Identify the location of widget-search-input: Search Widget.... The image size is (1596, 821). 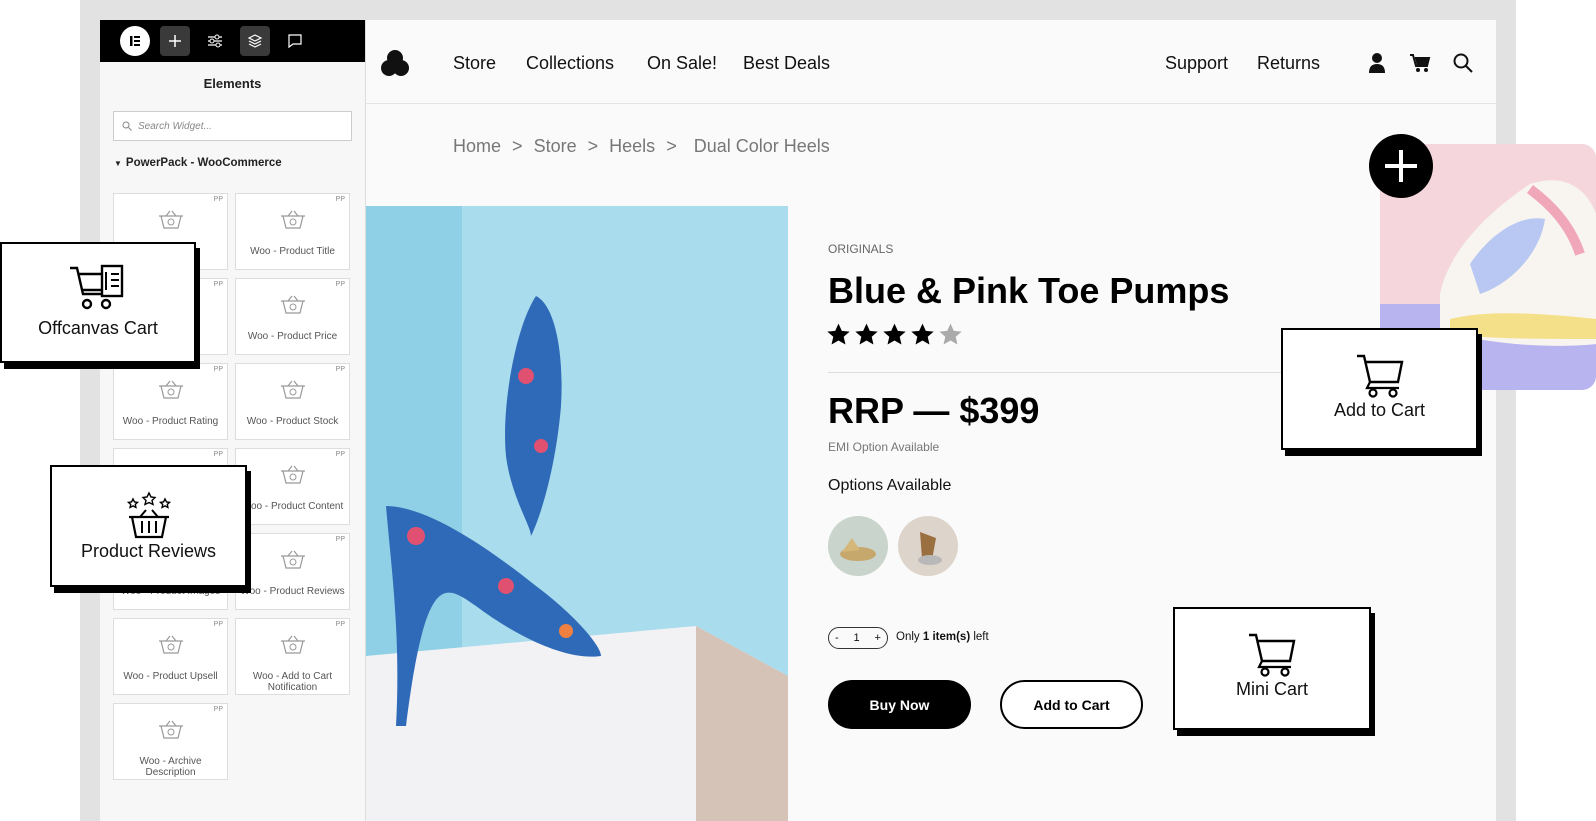
(232, 126).